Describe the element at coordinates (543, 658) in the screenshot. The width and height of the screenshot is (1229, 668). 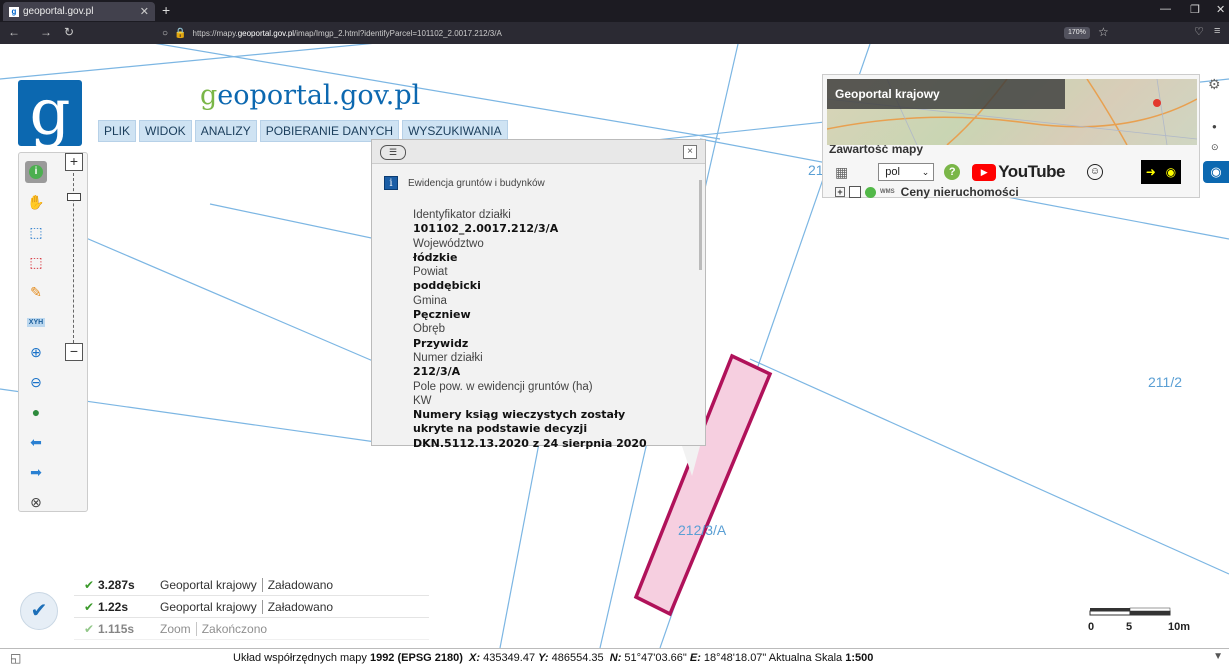
I see `y-label: Y:` at that location.